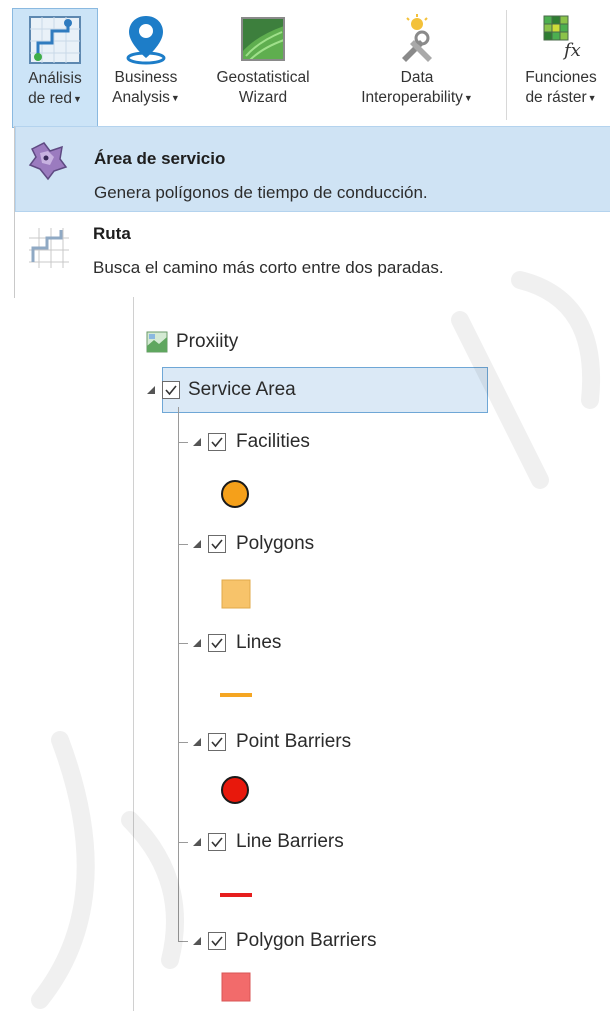 This screenshot has width=610, height=1011. I want to click on layer-polygons: Polygons, so click(253, 544).